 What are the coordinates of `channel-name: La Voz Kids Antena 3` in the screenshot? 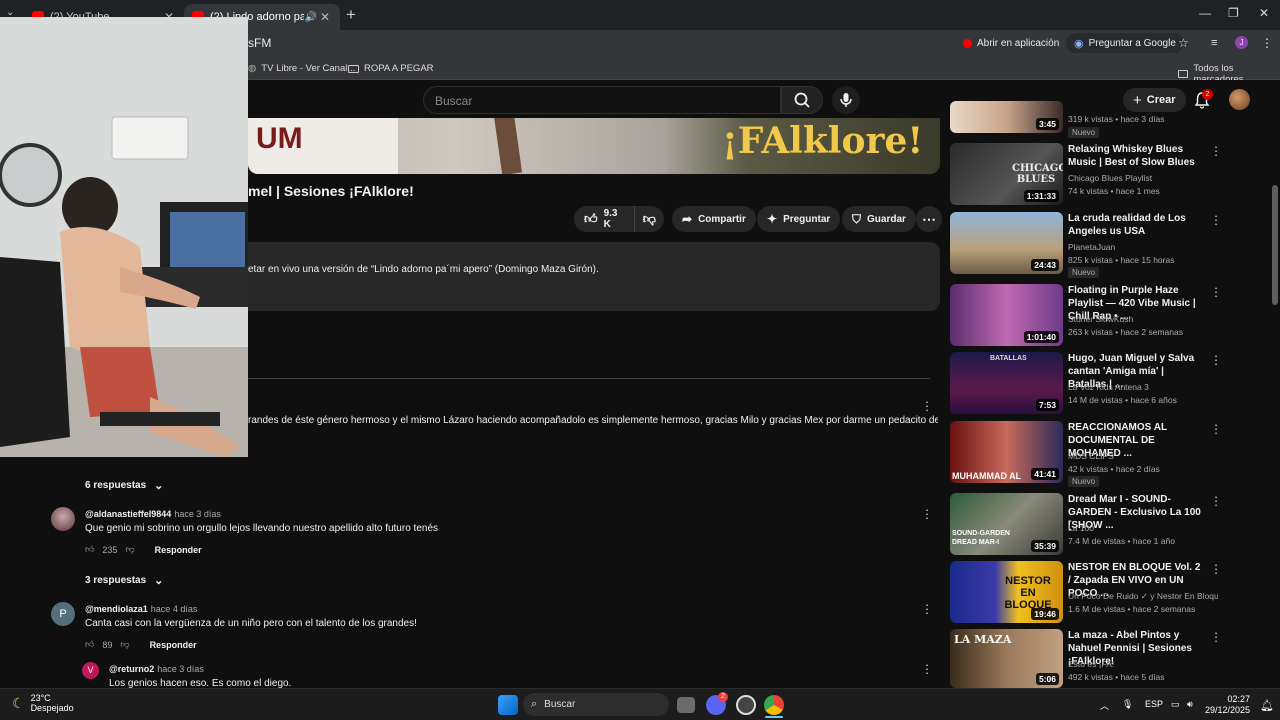 It's located at (1143, 387).